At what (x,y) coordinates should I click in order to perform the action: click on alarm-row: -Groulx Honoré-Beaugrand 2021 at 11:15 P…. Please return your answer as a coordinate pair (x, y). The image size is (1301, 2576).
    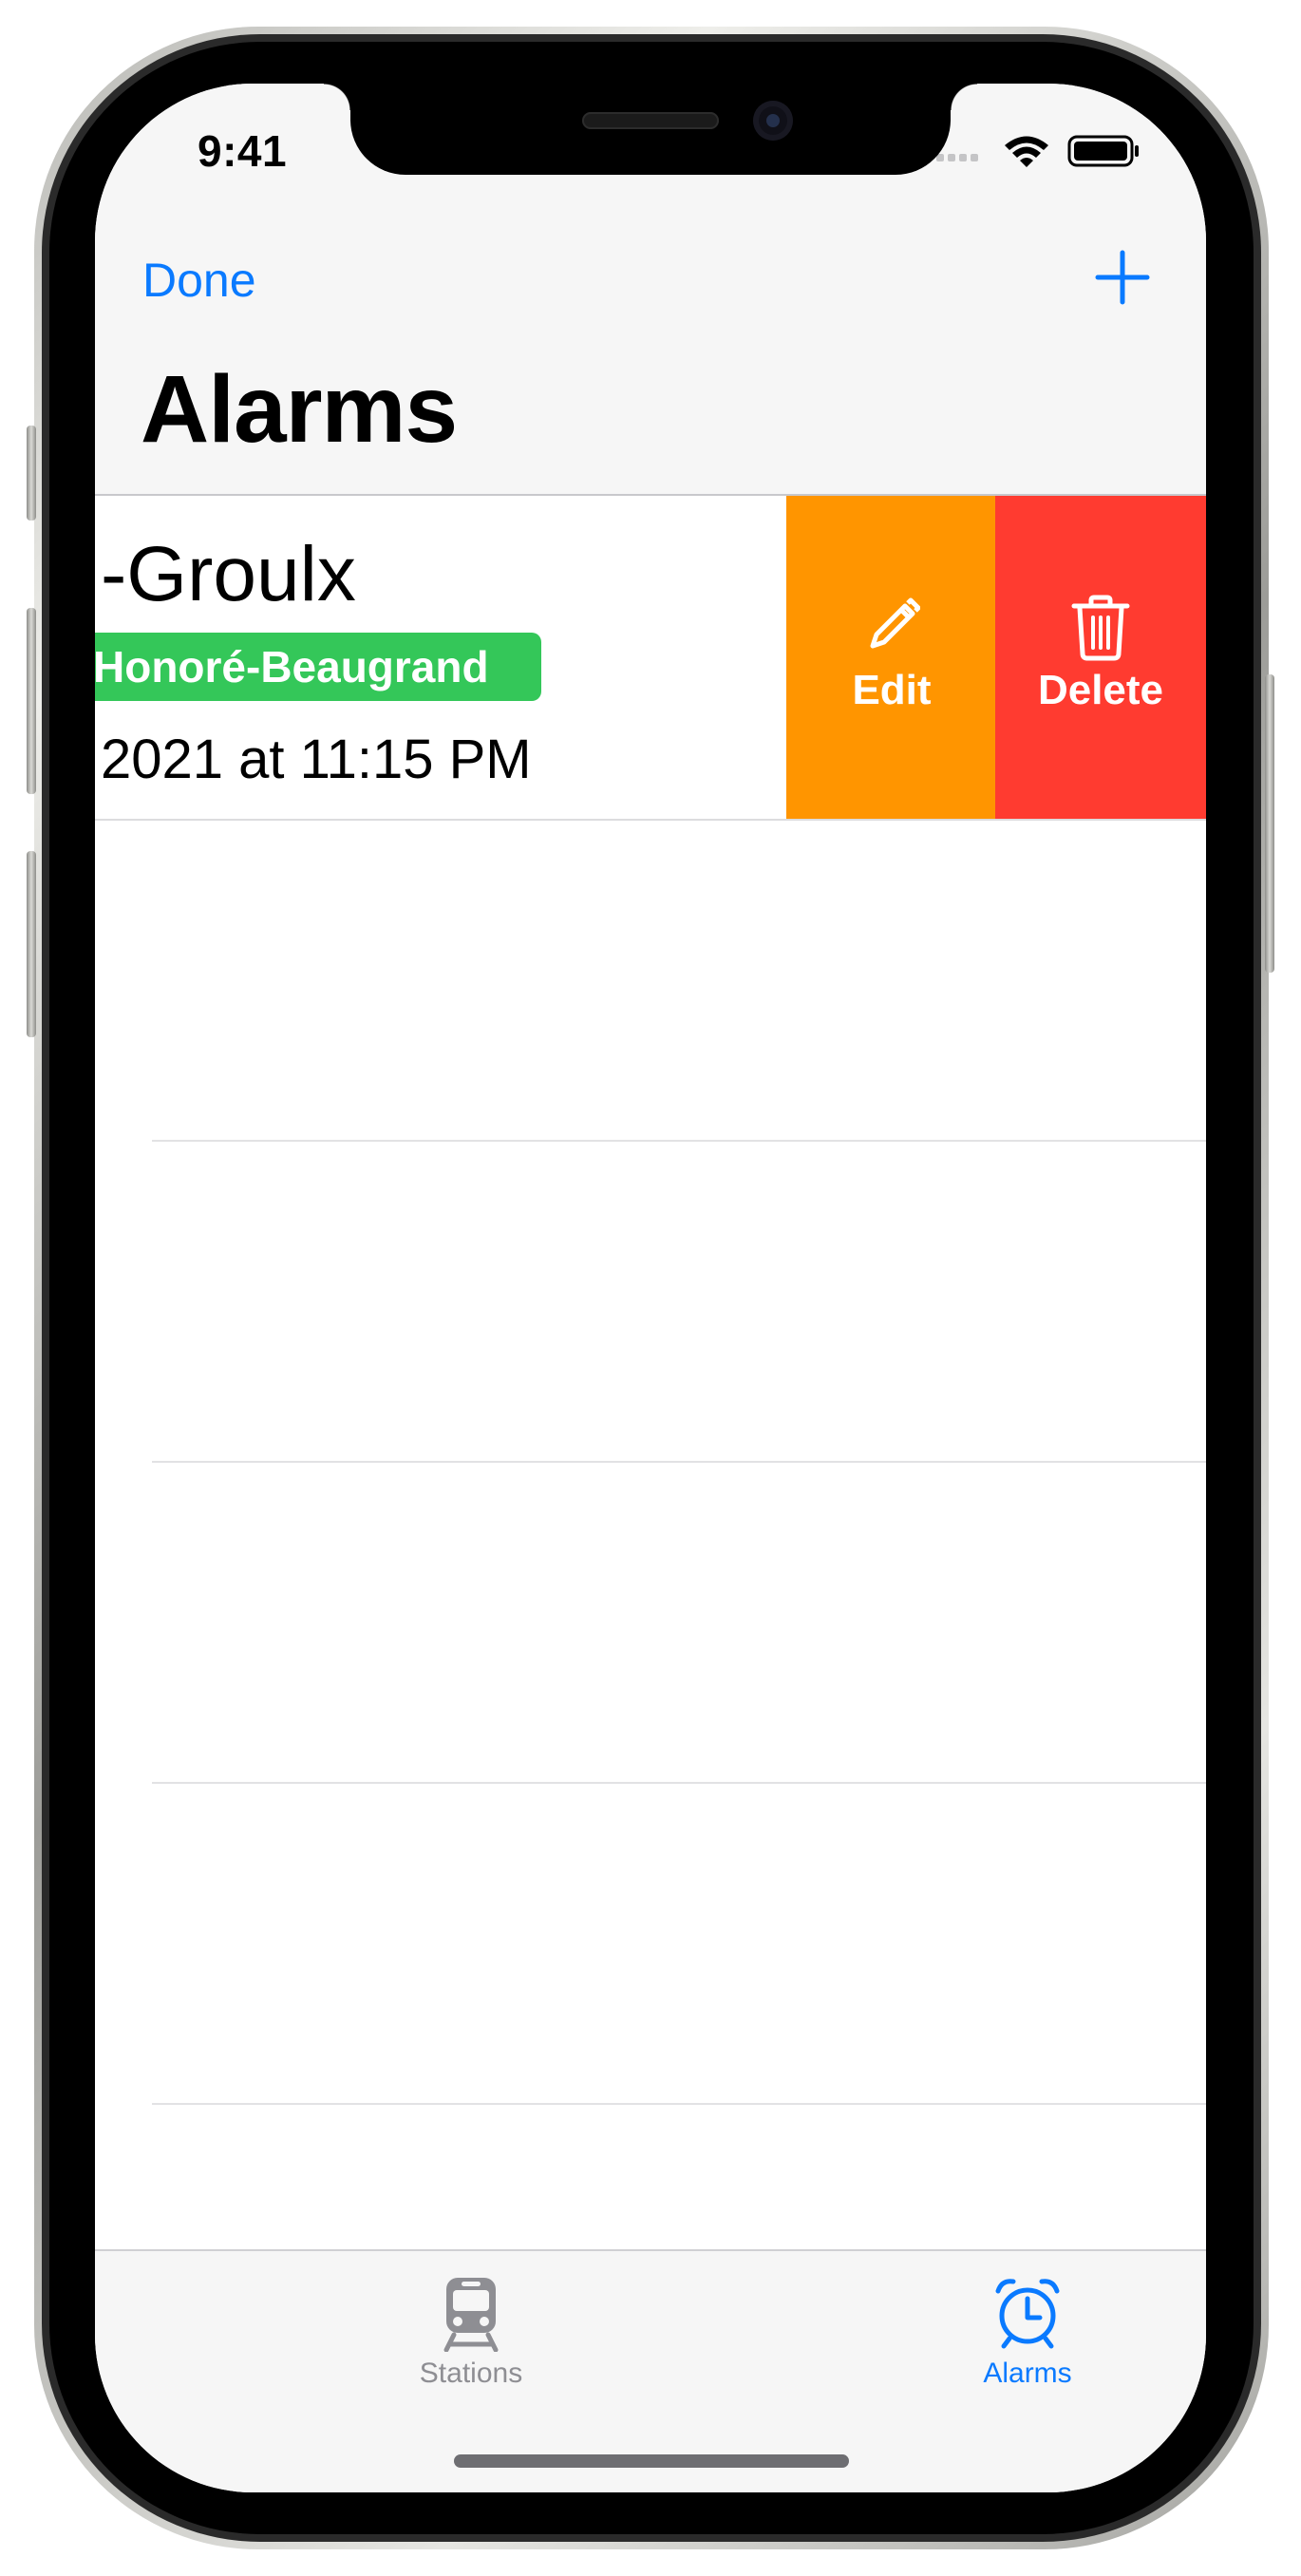
    Looking at the image, I should click on (650, 657).